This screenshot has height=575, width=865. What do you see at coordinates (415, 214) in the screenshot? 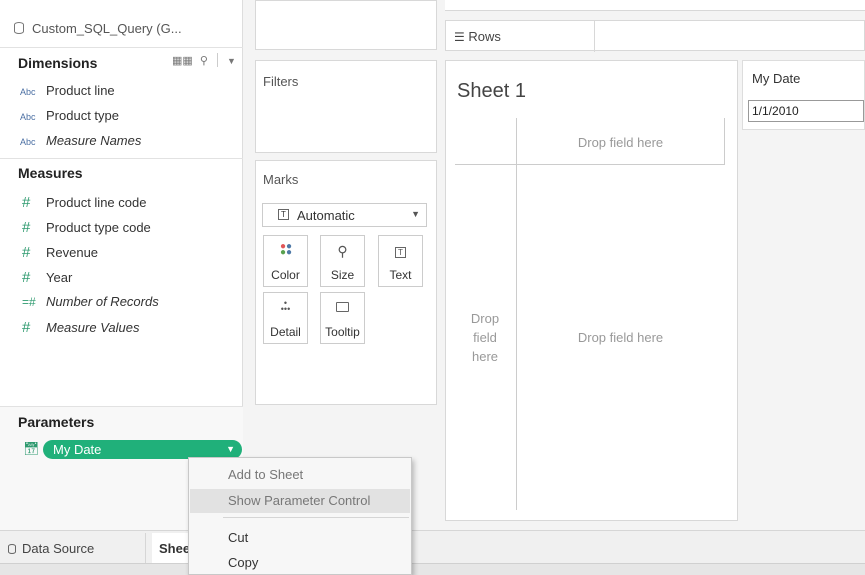
I see `chevron-down-icon: ▼` at bounding box center [415, 214].